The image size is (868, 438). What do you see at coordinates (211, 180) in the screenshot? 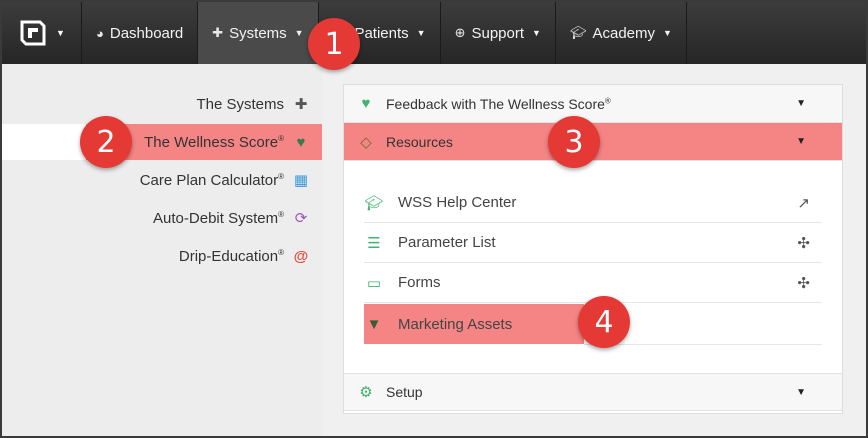
I see `sidebar-item-label: Care Plan Calculator®` at bounding box center [211, 180].